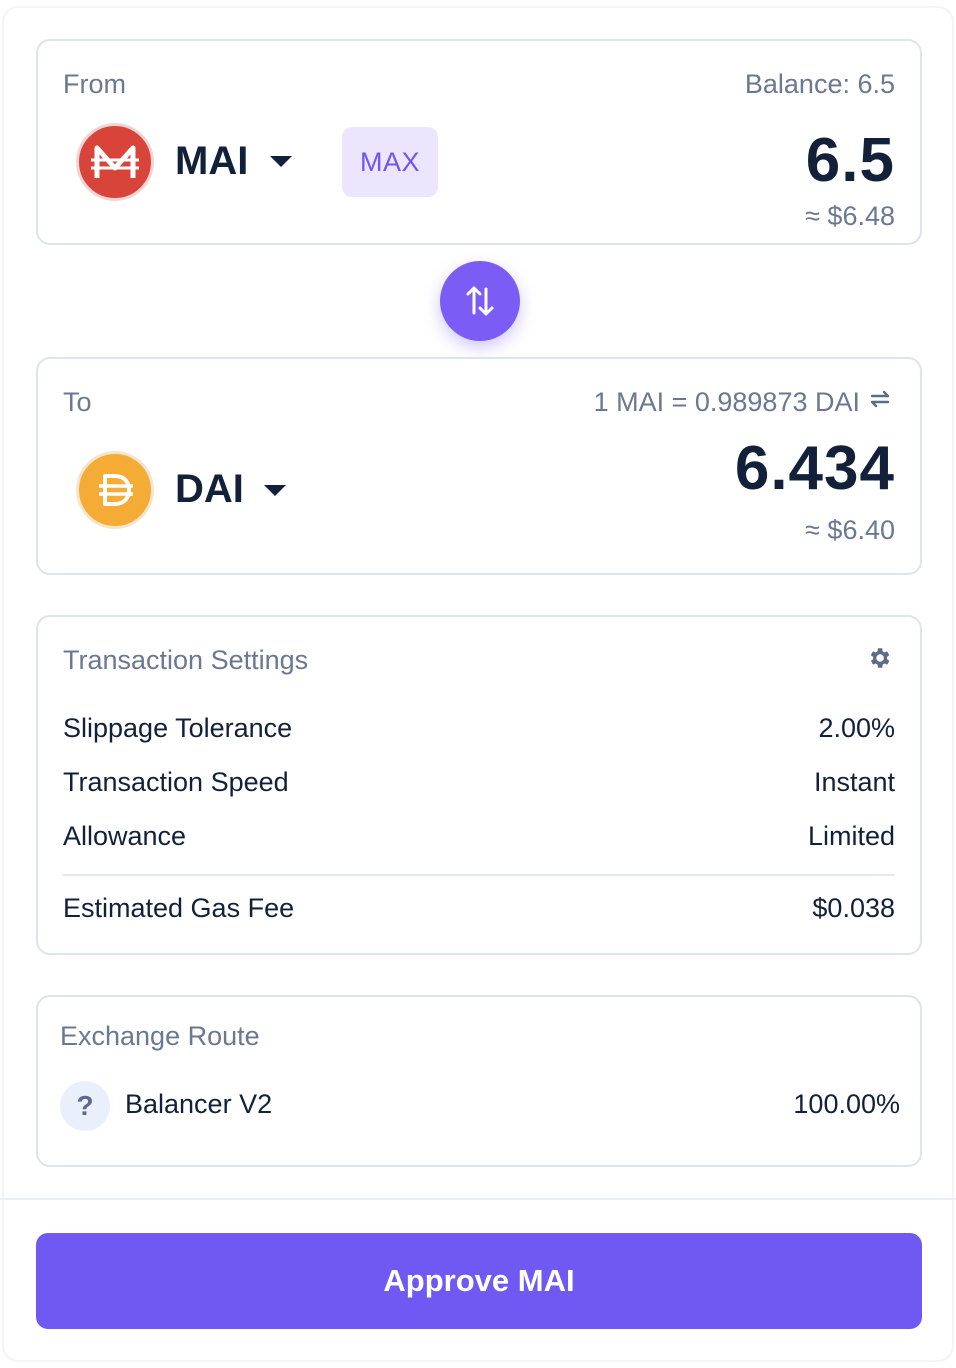  I want to click on allowance-label: Allowance, so click(125, 836).